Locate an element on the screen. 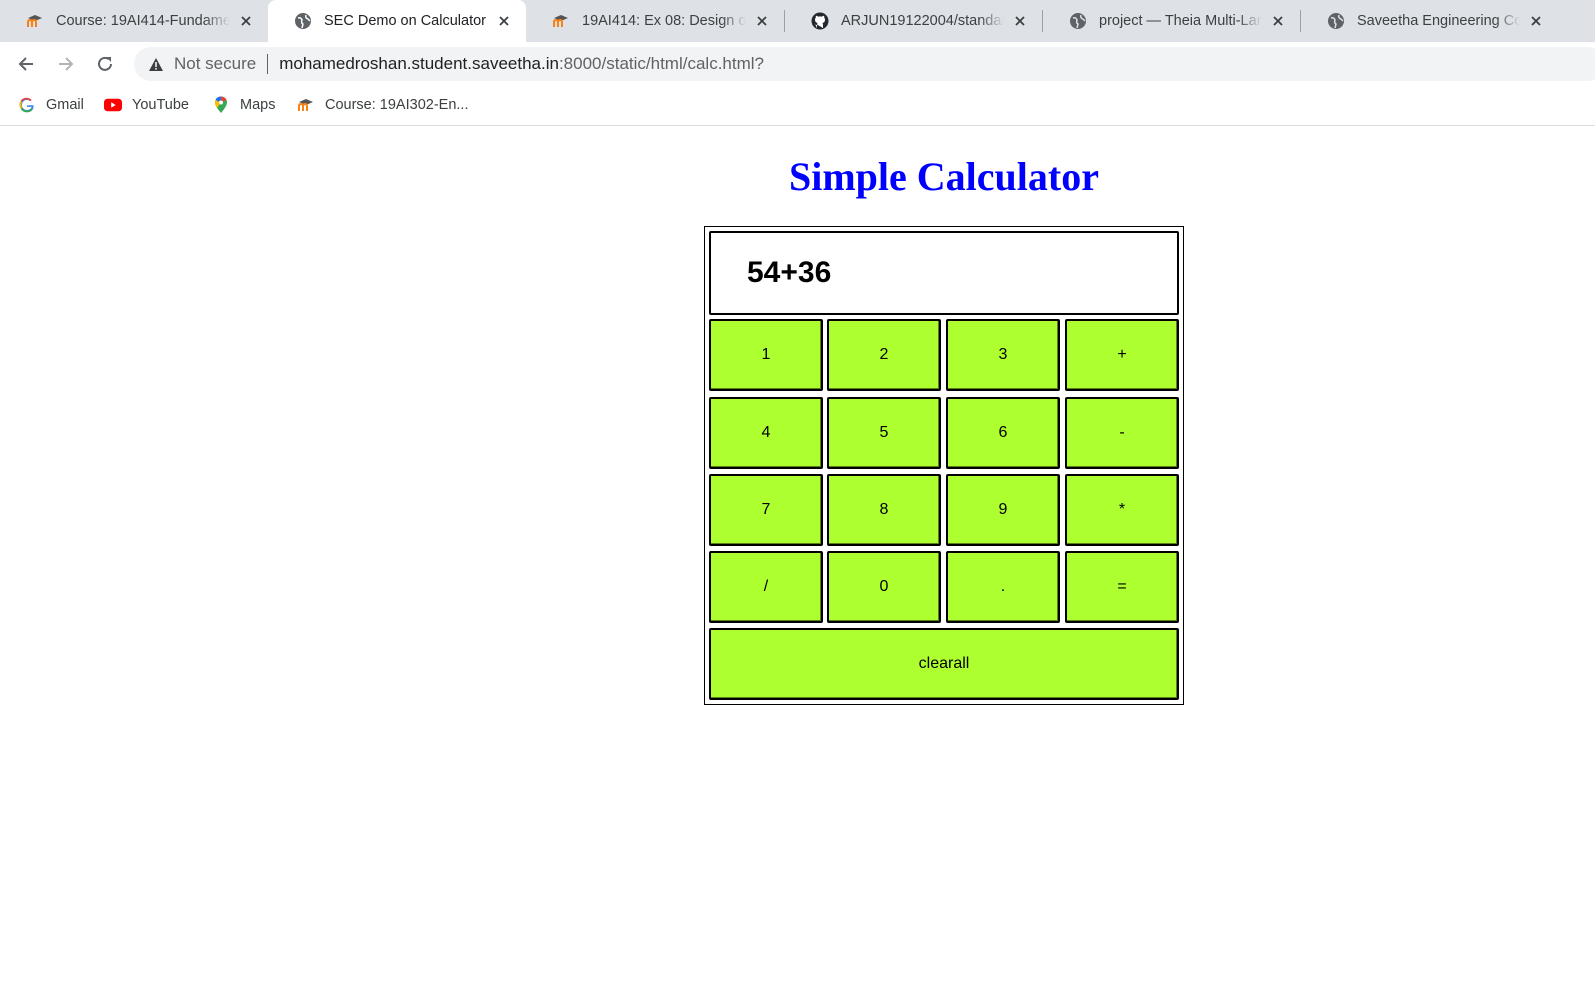 This screenshot has height=996, width=1595. back-button is located at coordinates (26, 64).